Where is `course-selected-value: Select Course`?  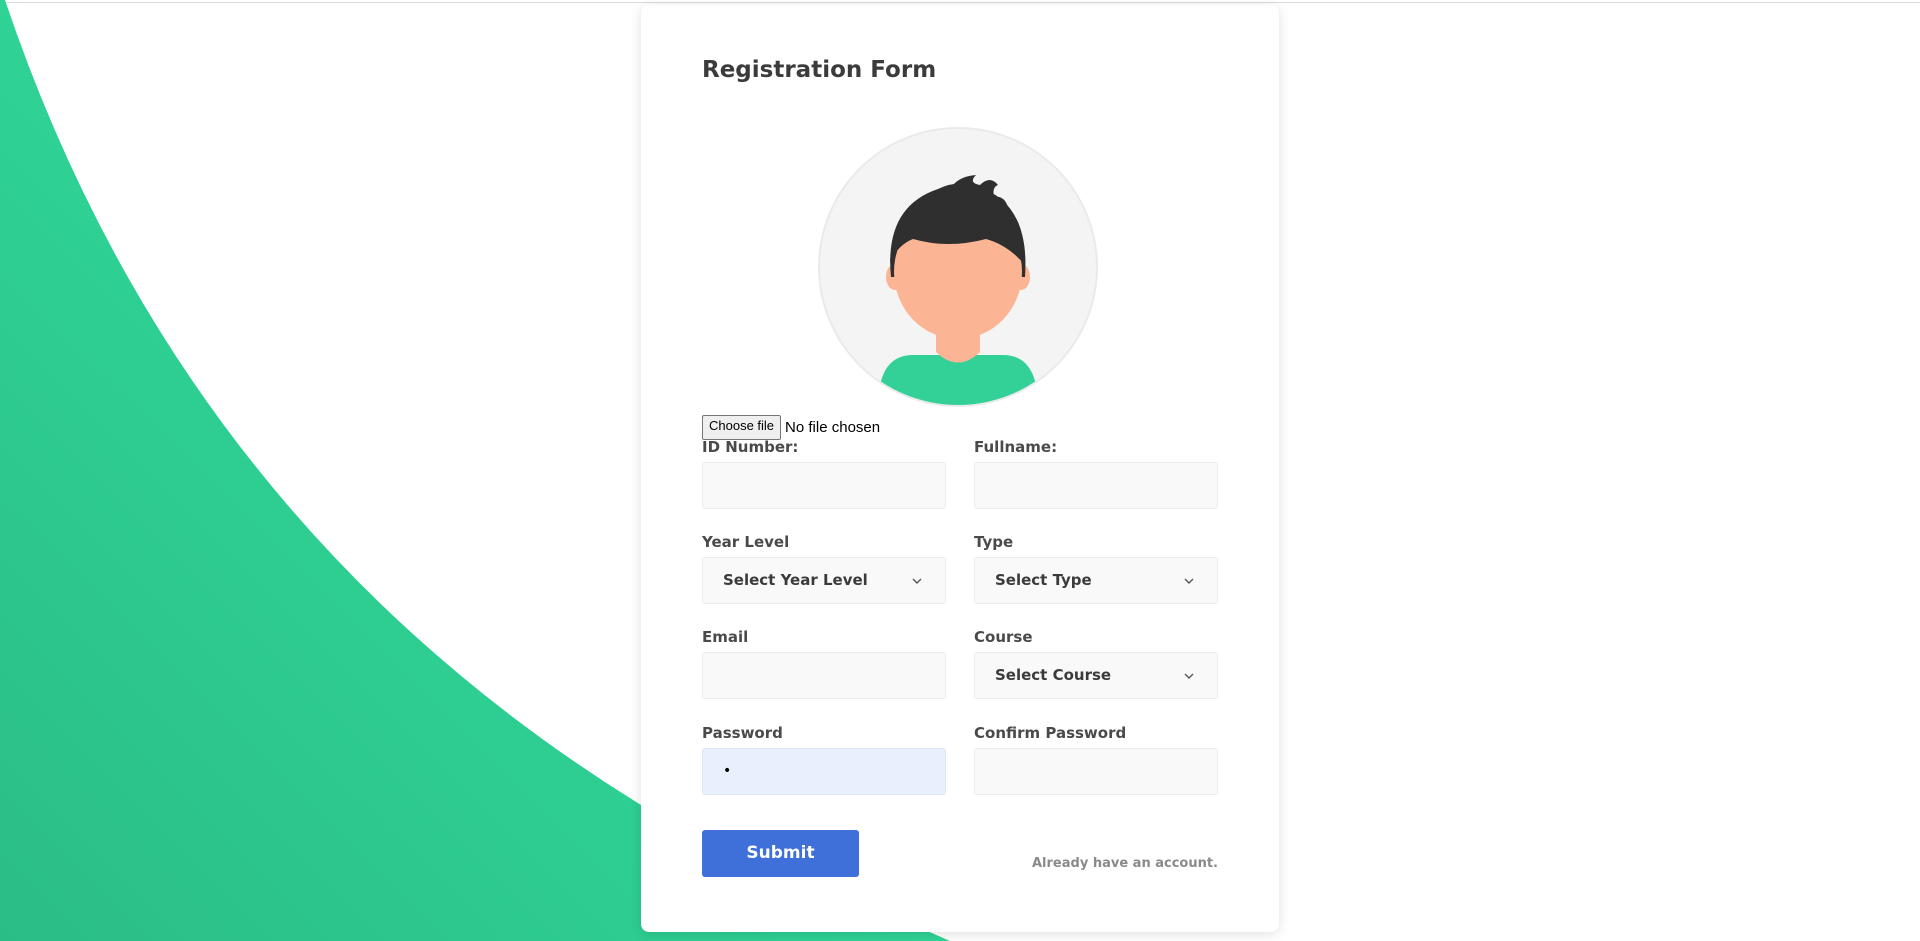 course-selected-value: Select Course is located at coordinates (1053, 675).